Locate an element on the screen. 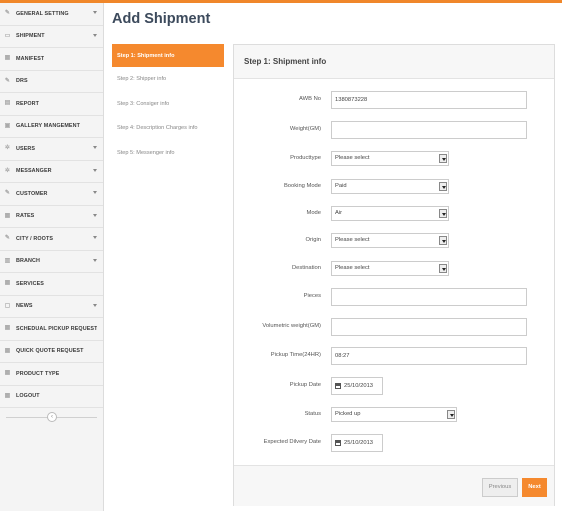 The height and width of the screenshot is (511, 562). form-row-awb: AWB No 1380873228 is located at coordinates (394, 100).